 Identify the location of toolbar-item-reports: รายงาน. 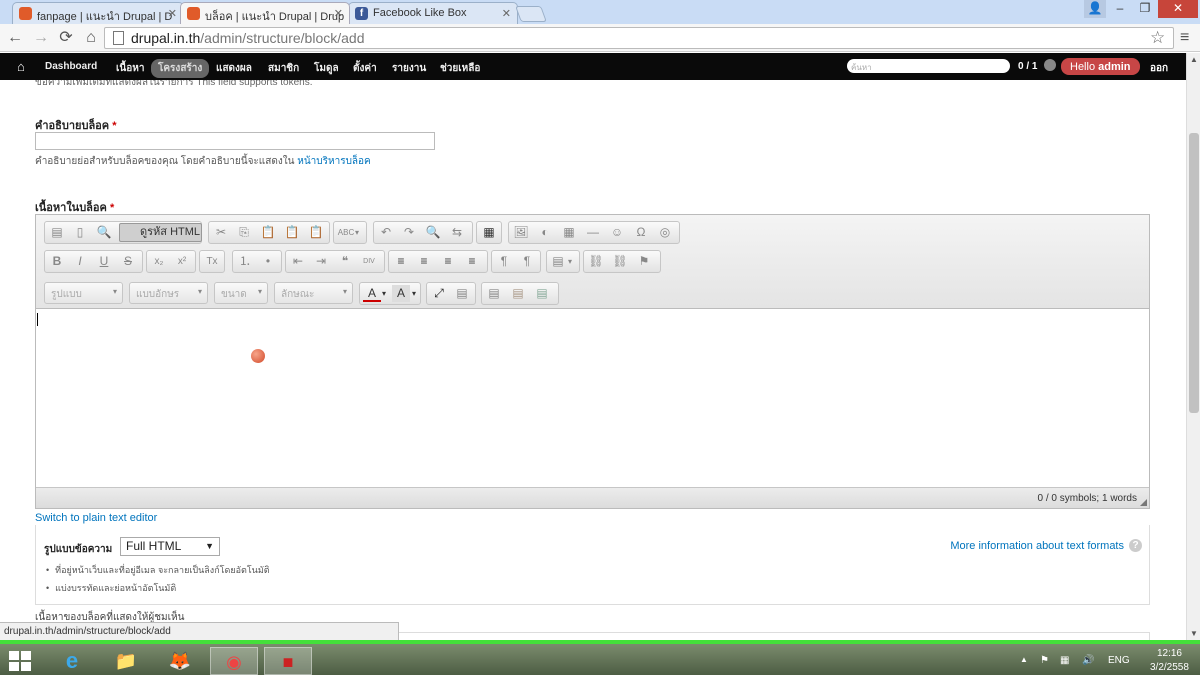
(409, 68).